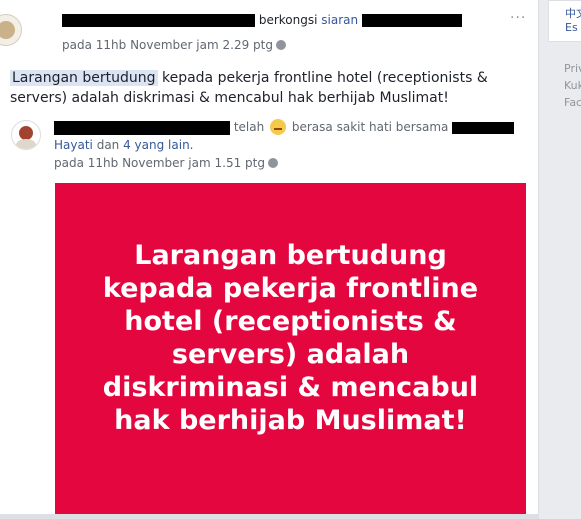 The image size is (581, 519). I want to click on post-header: berkongsi siaran, so click(262, 20).